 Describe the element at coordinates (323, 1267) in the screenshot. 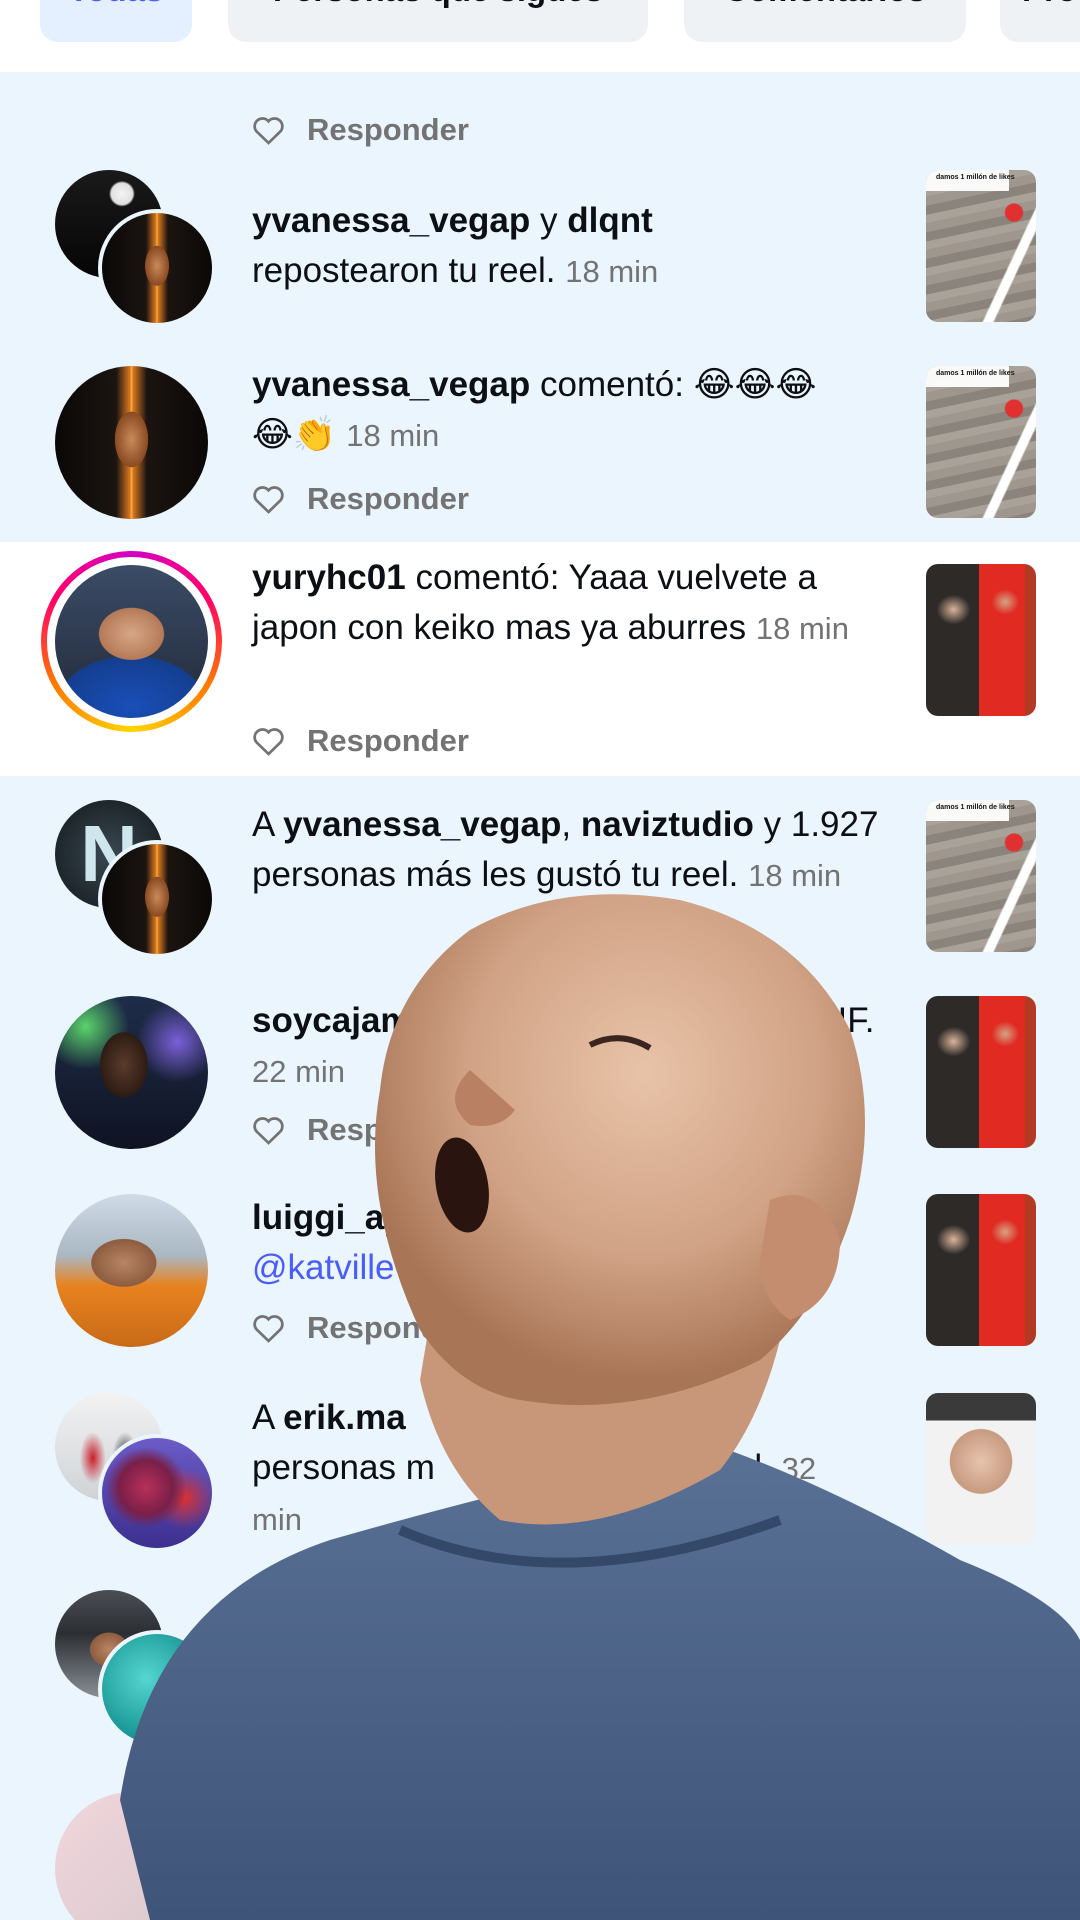

I see `mention-link: @katville` at that location.